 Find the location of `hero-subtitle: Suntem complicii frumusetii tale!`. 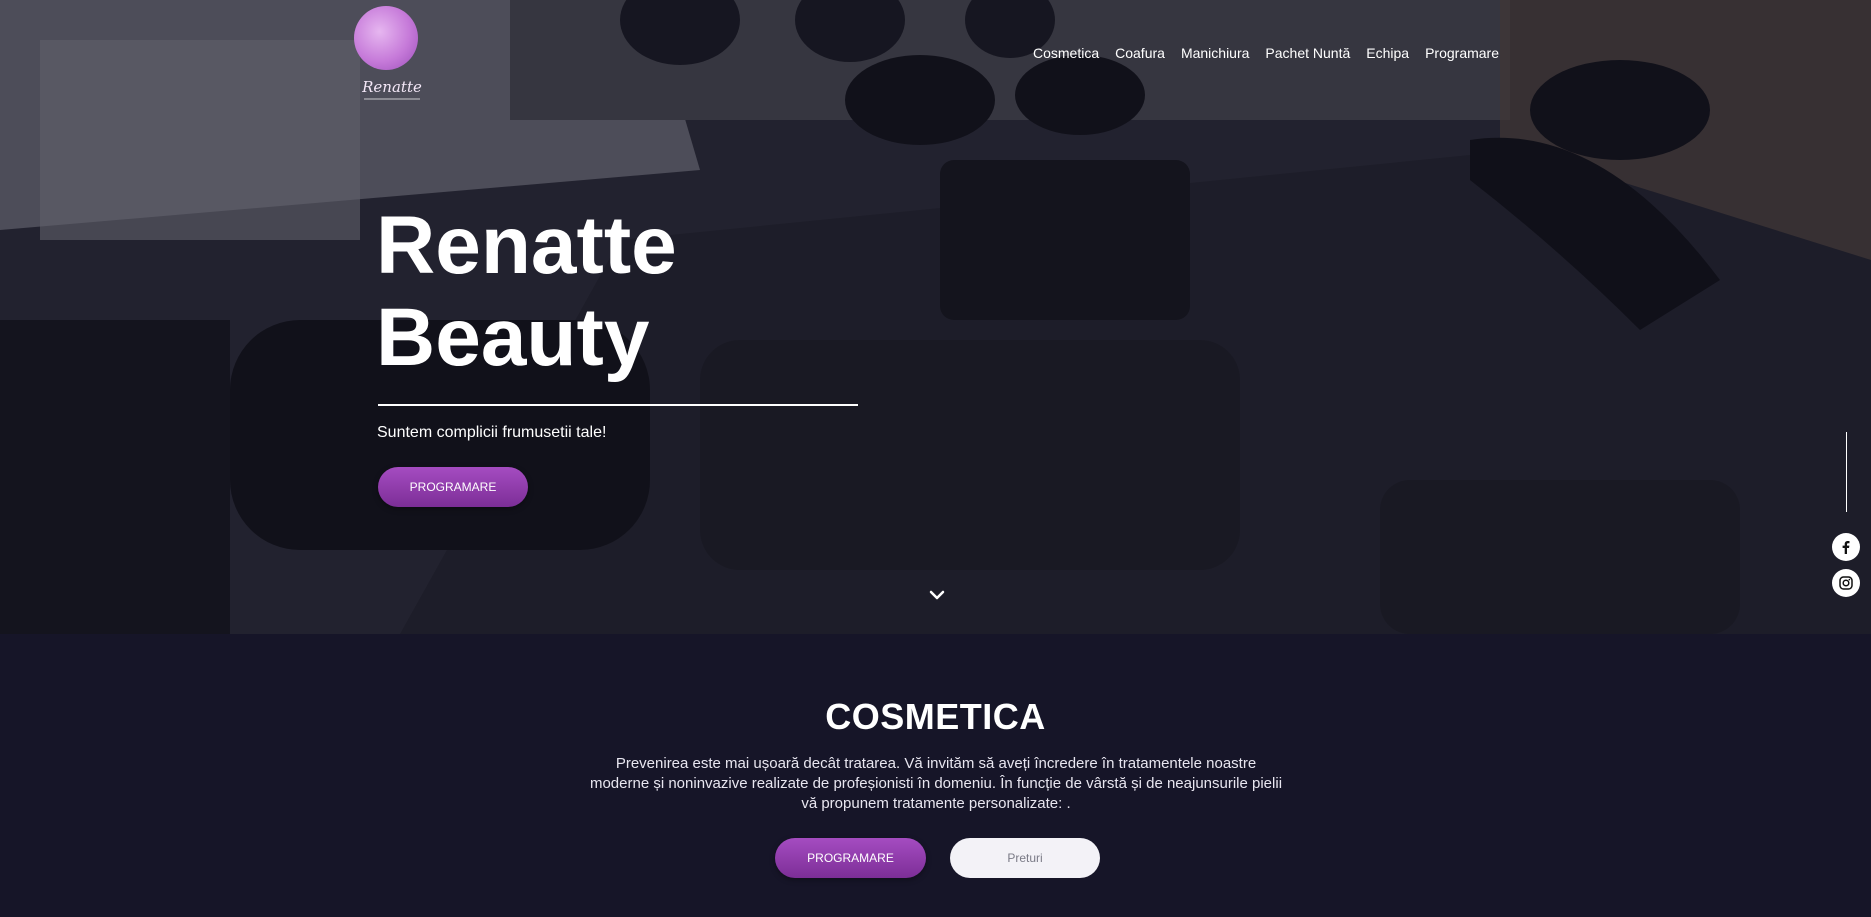

hero-subtitle: Suntem complicii frumusetii tale! is located at coordinates (492, 432).